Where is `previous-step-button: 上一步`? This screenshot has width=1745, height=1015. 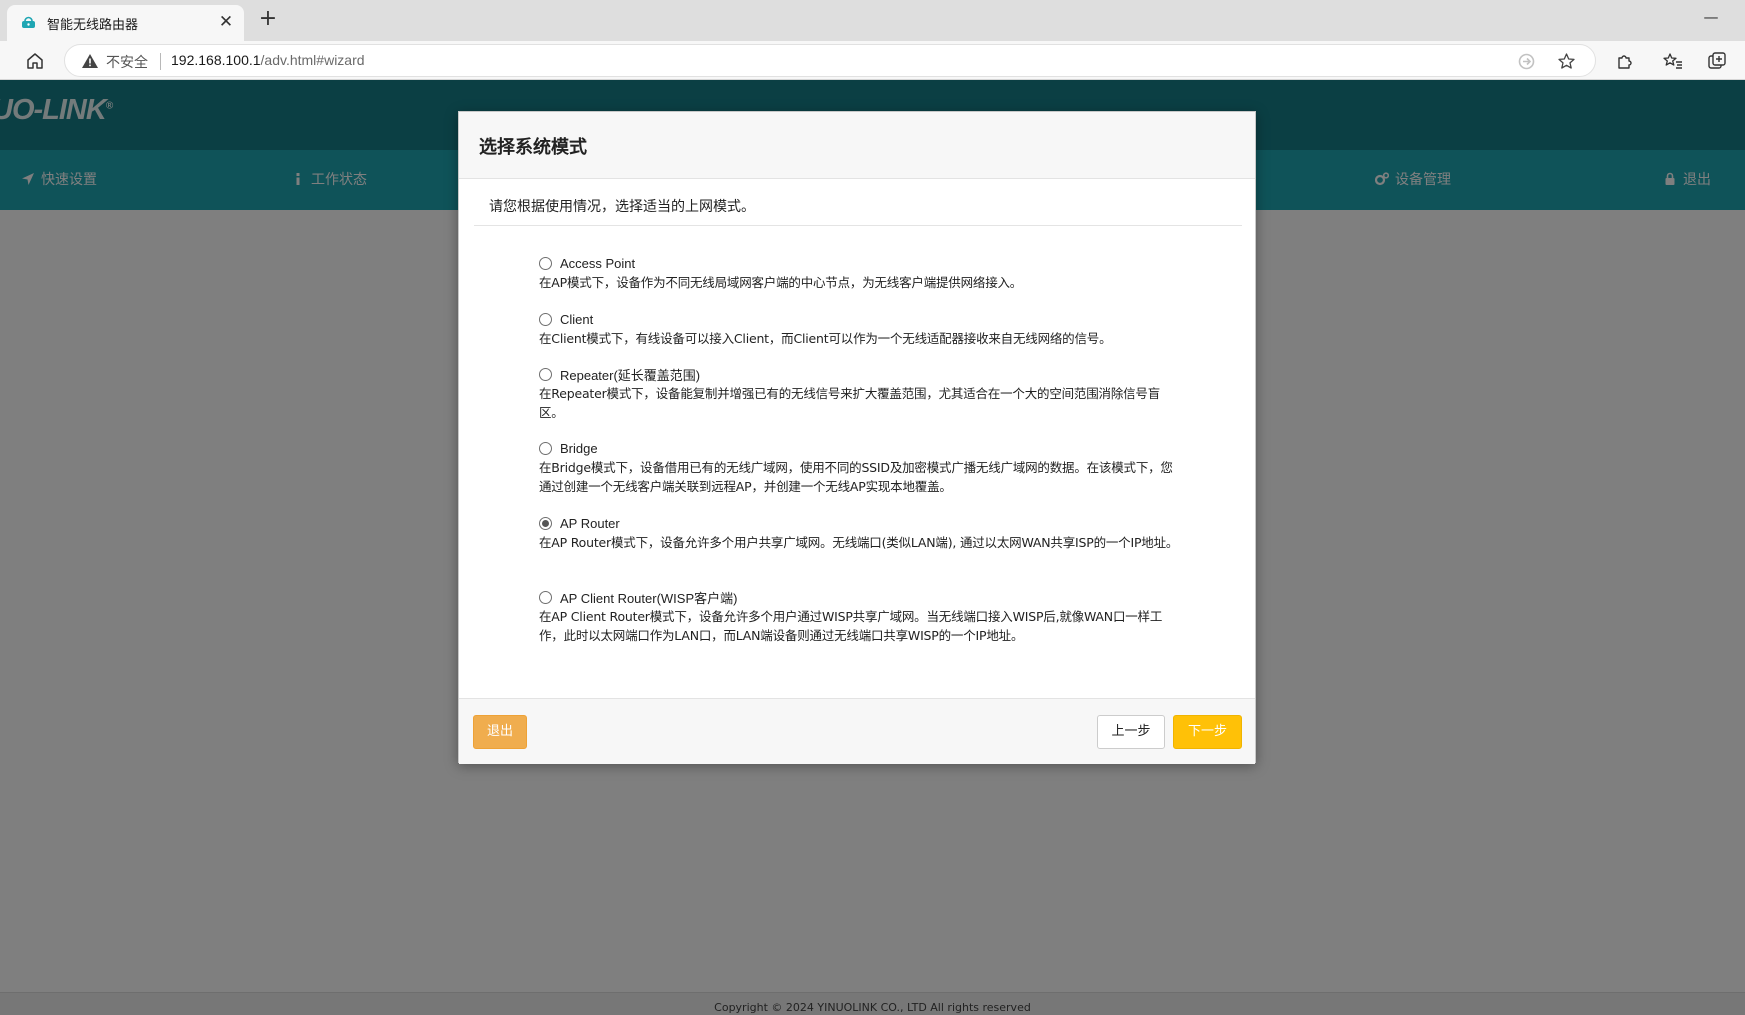
previous-step-button: 上一步 is located at coordinates (1131, 732).